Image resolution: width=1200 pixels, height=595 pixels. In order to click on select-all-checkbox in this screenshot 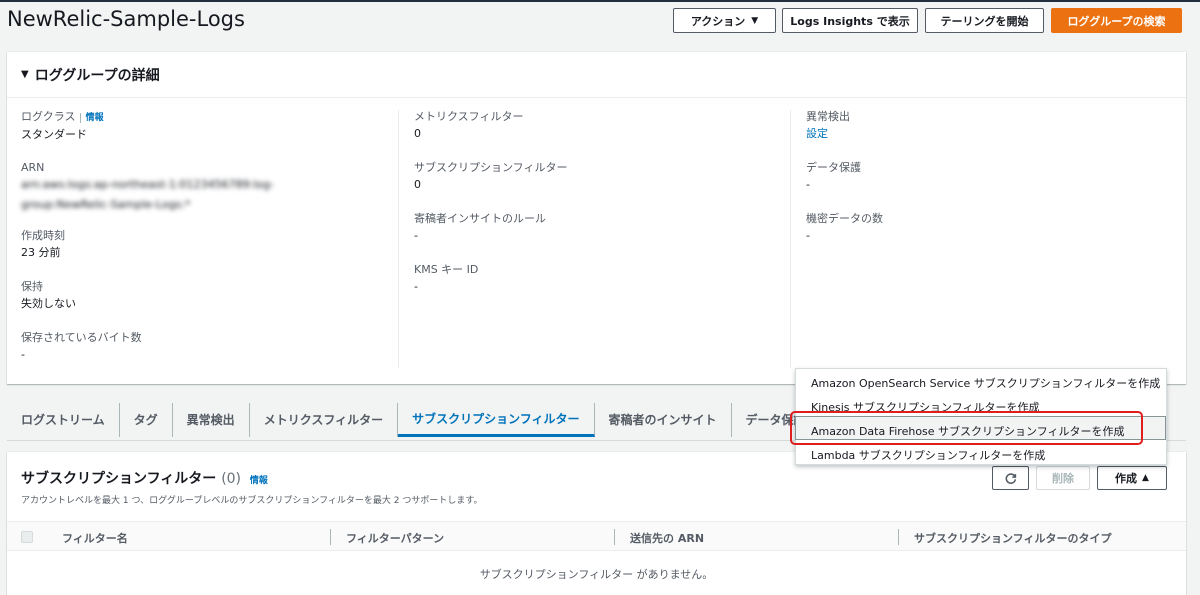, I will do `click(27, 537)`.